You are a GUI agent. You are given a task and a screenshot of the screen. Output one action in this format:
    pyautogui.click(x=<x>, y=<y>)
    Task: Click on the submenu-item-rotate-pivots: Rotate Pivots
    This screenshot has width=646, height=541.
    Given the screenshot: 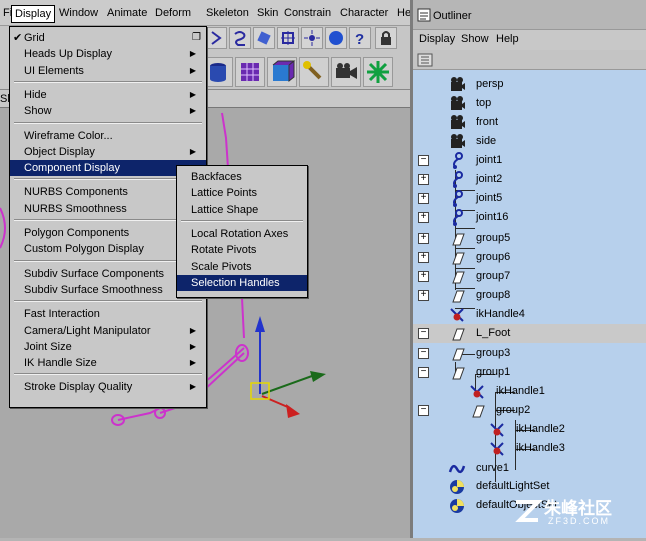 What is the action you would take?
    pyautogui.click(x=242, y=250)
    